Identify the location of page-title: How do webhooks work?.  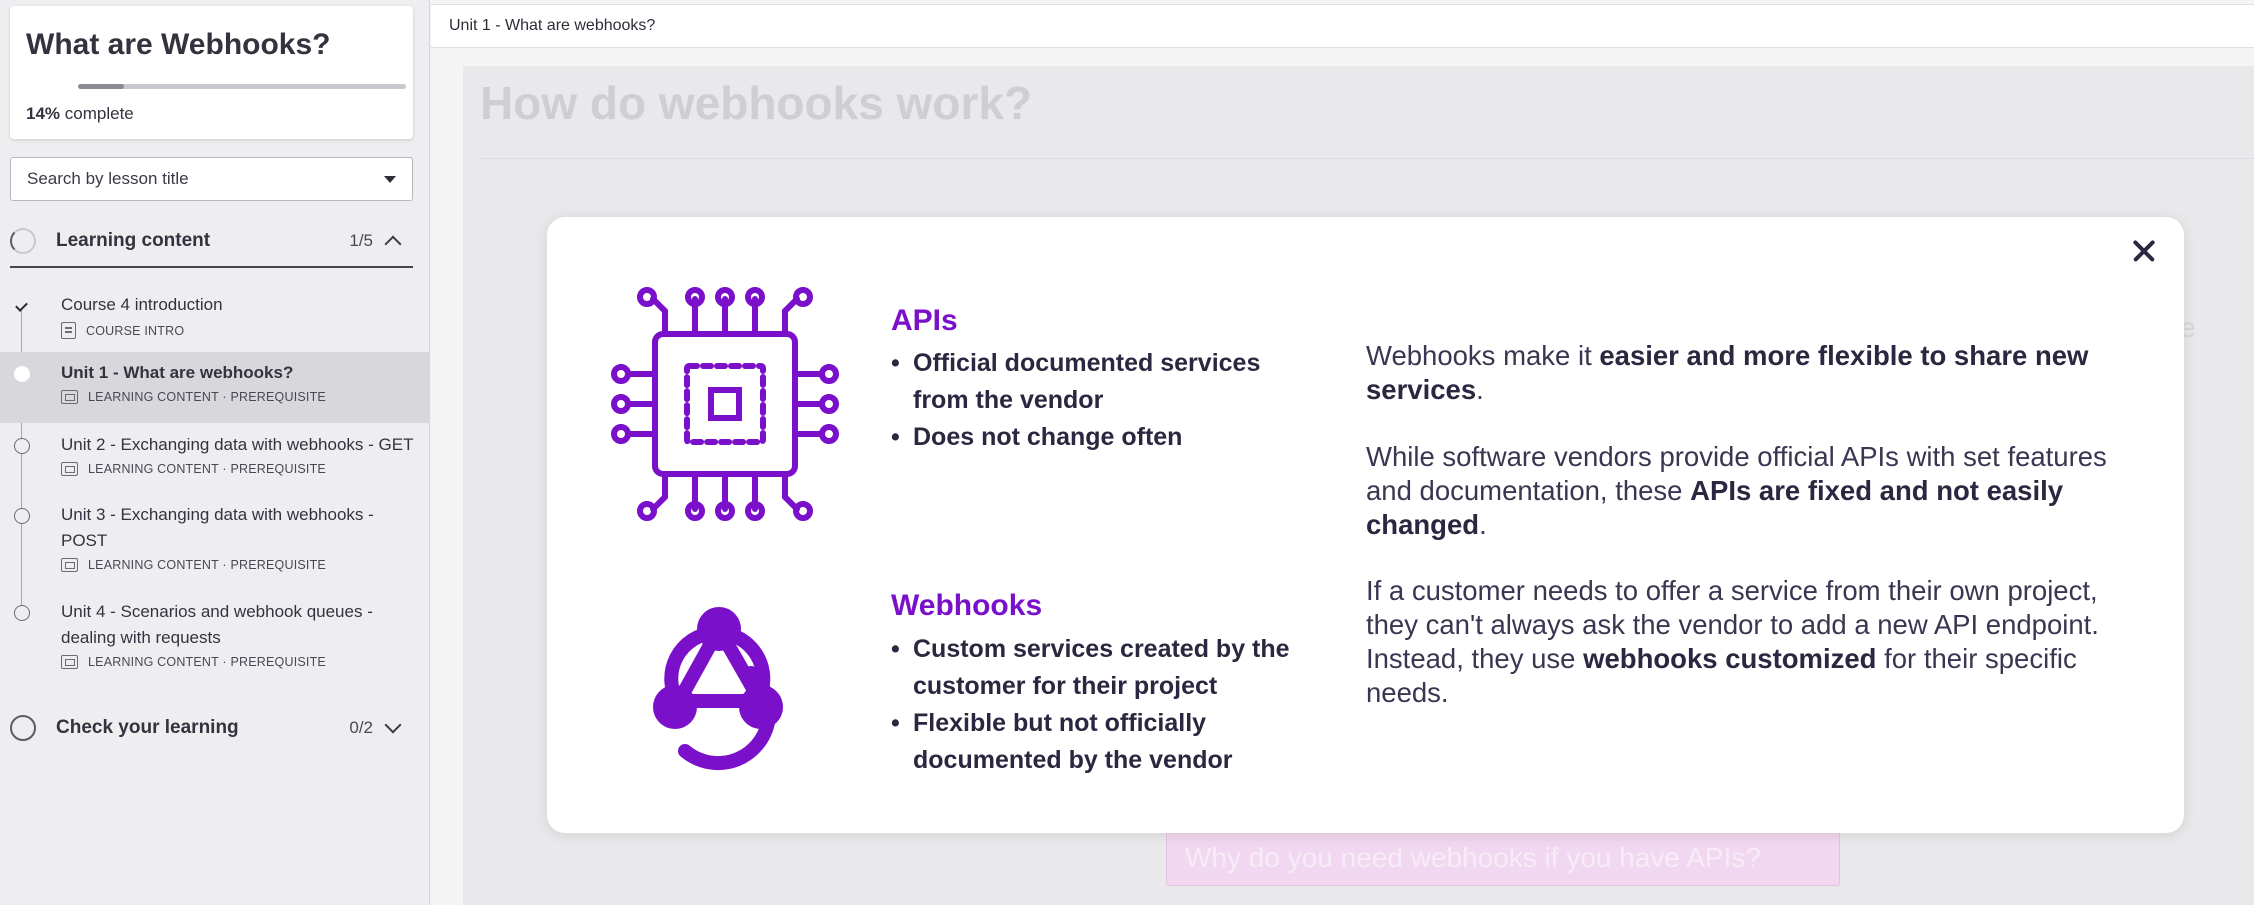
(756, 103).